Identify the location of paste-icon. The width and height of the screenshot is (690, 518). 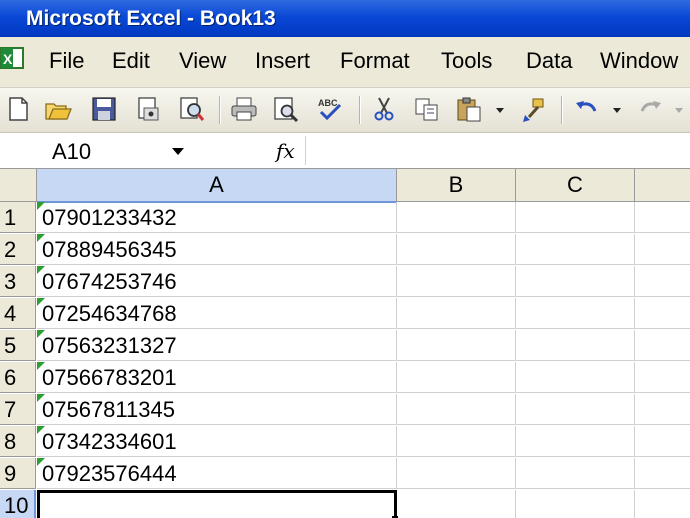
(469, 109).